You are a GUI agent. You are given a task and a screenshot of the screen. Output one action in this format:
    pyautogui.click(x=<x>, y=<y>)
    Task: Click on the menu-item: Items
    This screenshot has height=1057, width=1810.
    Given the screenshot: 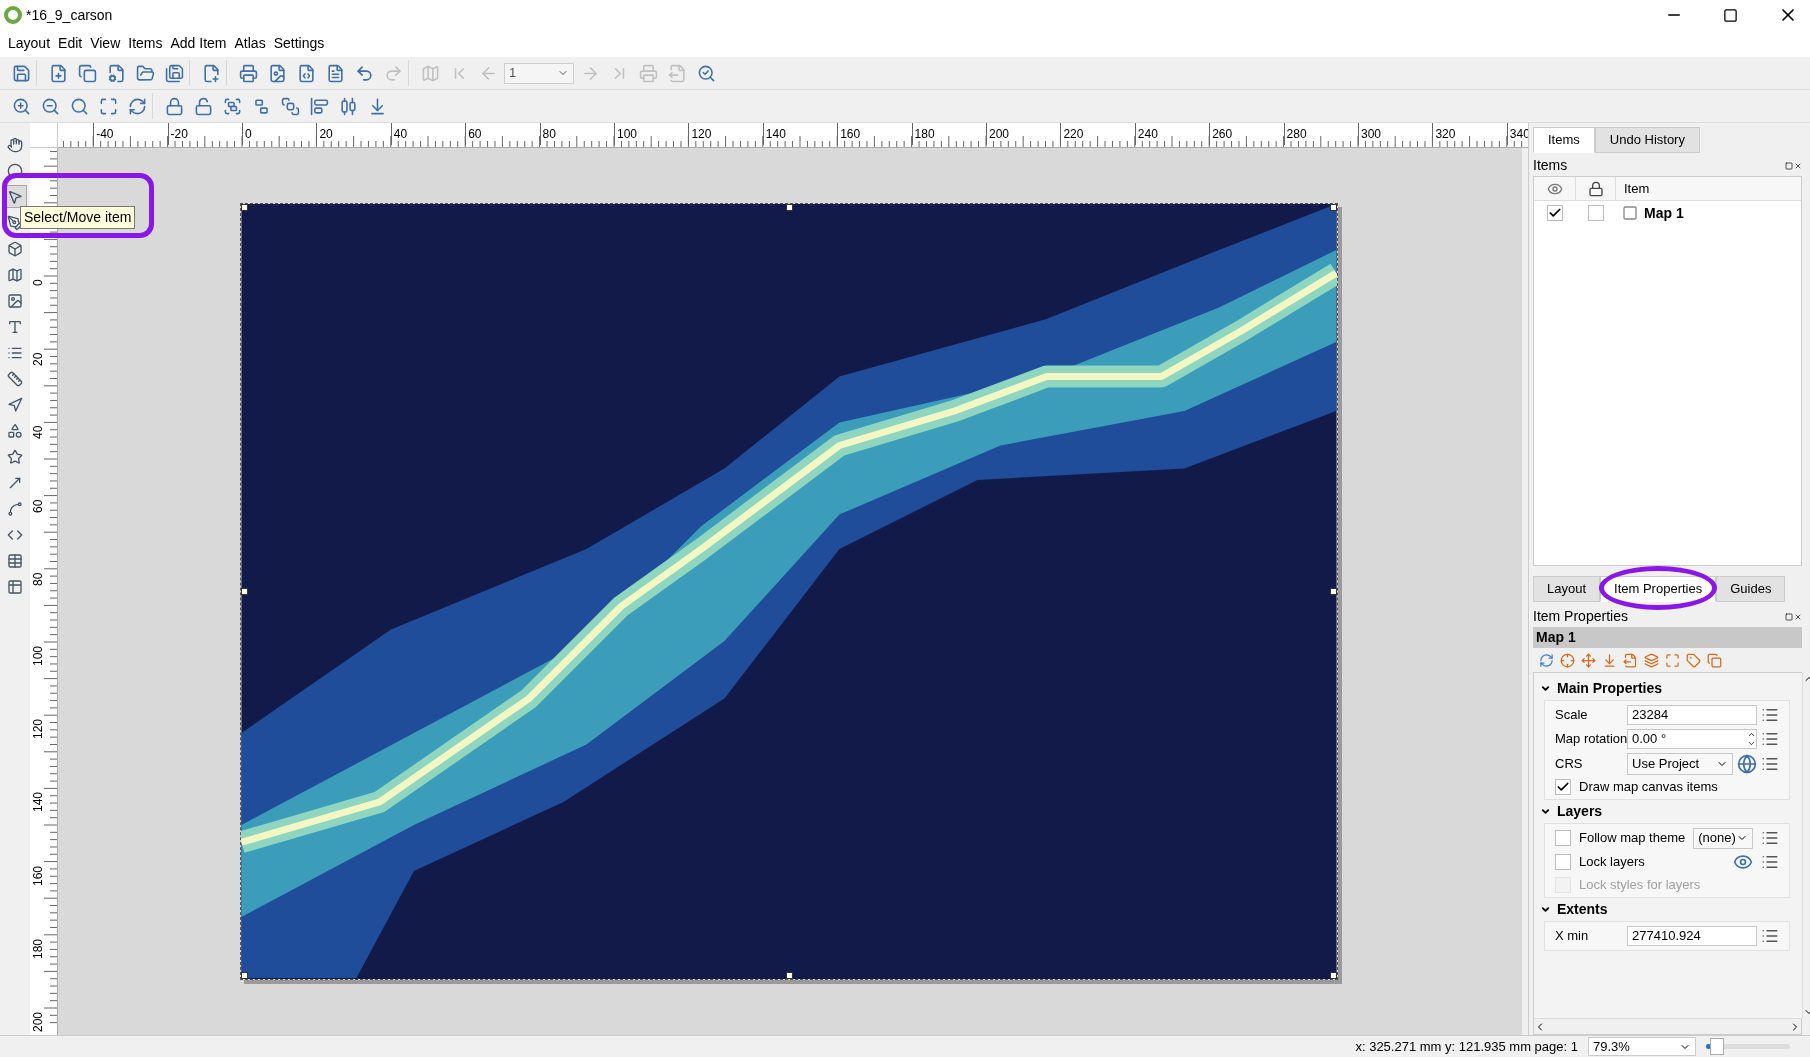 What is the action you would take?
    pyautogui.click(x=145, y=43)
    